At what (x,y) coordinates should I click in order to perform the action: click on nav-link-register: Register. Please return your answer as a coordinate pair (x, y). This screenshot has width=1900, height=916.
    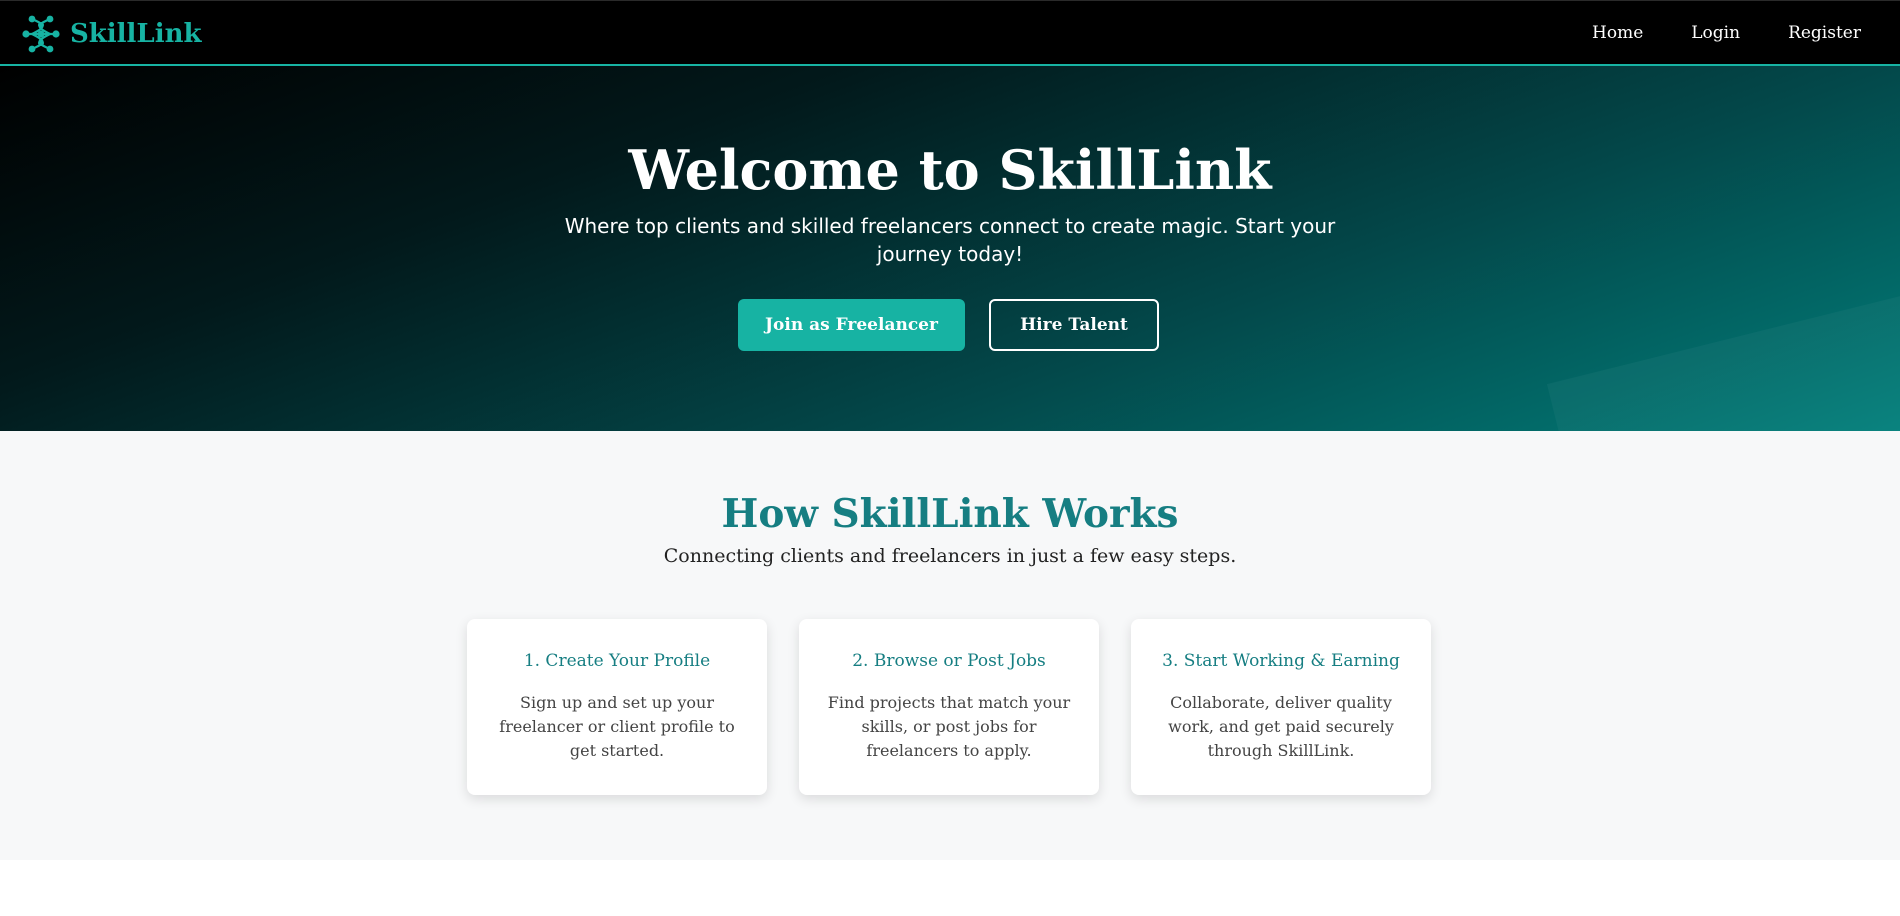
    Looking at the image, I should click on (1824, 33).